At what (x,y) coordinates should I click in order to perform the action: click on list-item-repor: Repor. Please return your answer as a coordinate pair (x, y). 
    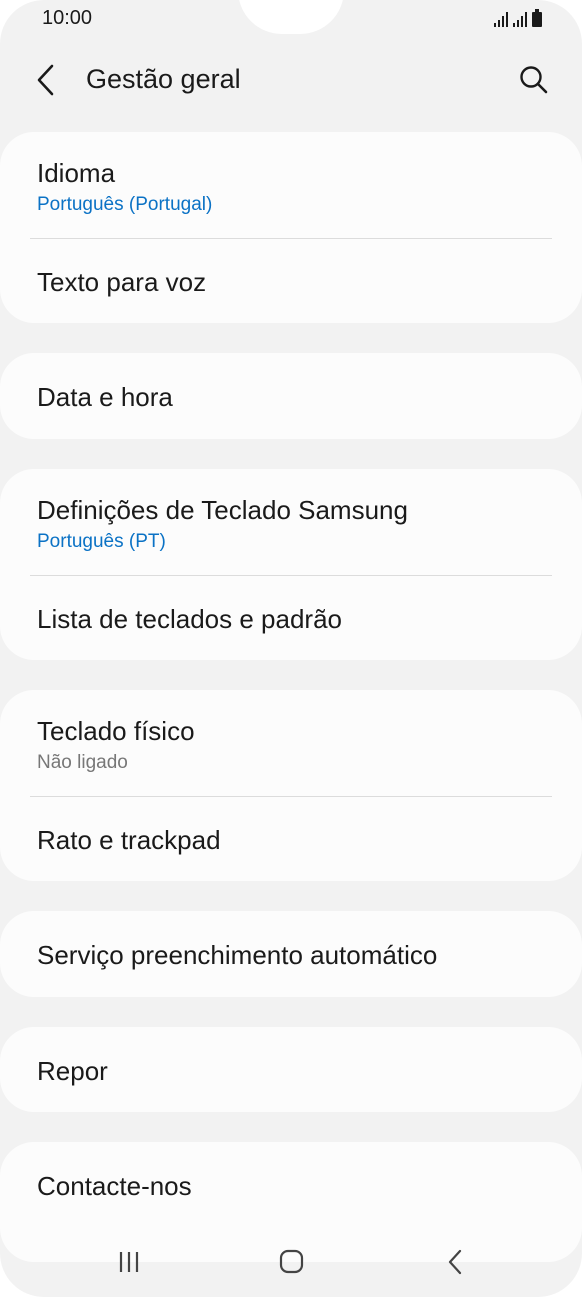
    Looking at the image, I should click on (291, 1069).